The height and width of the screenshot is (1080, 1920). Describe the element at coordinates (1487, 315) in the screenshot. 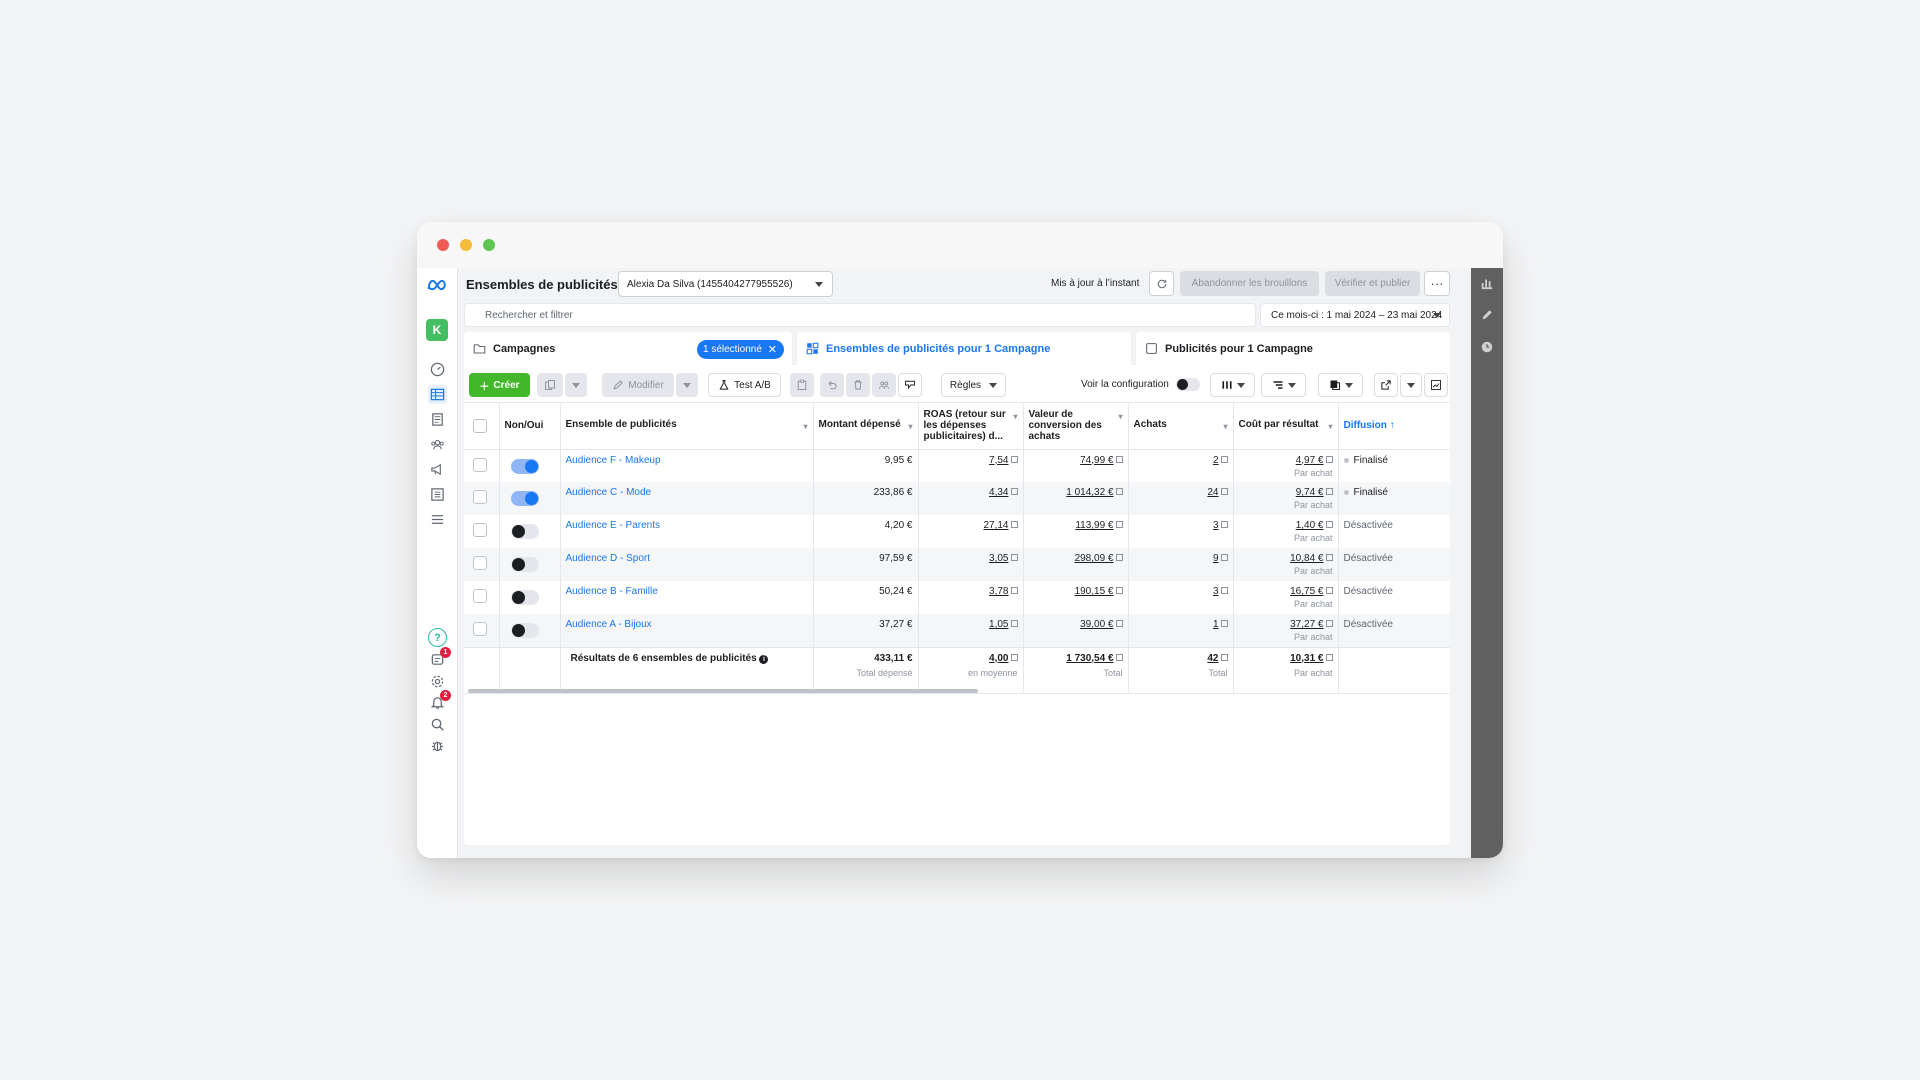

I see `pencil-icon` at that location.